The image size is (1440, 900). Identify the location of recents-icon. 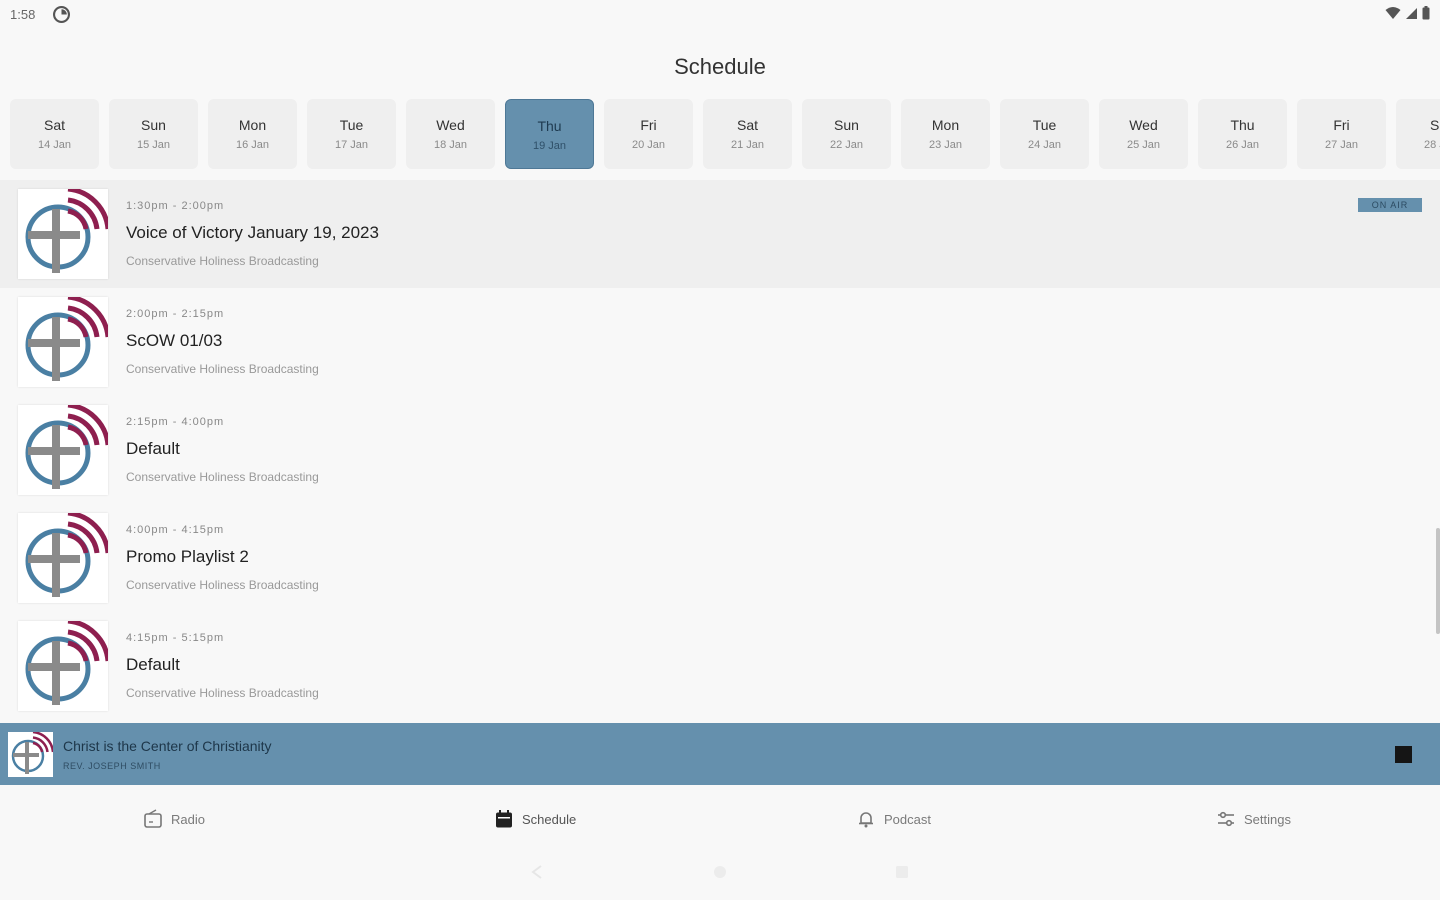
(902, 872).